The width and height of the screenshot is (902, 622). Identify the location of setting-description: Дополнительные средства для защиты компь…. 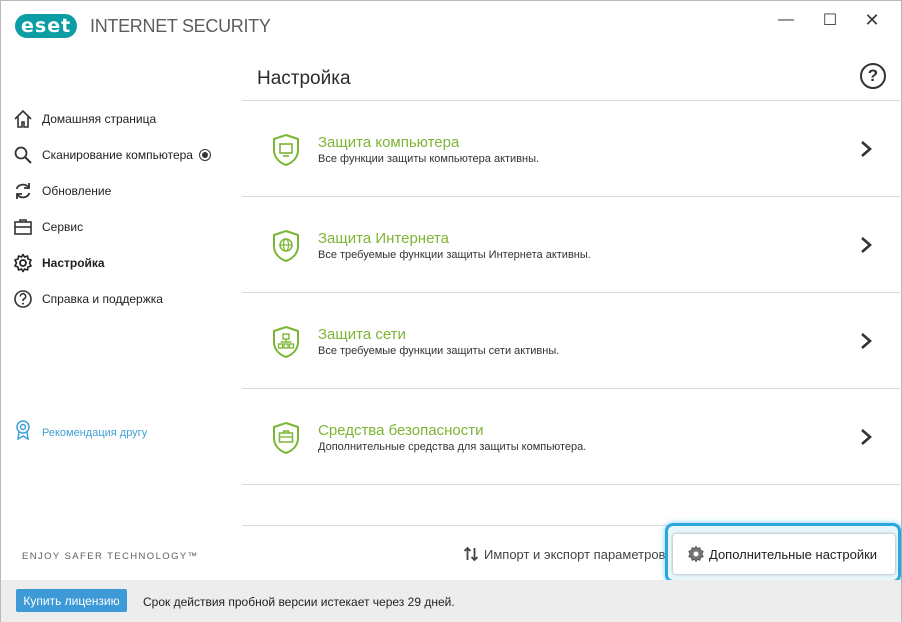
(452, 447).